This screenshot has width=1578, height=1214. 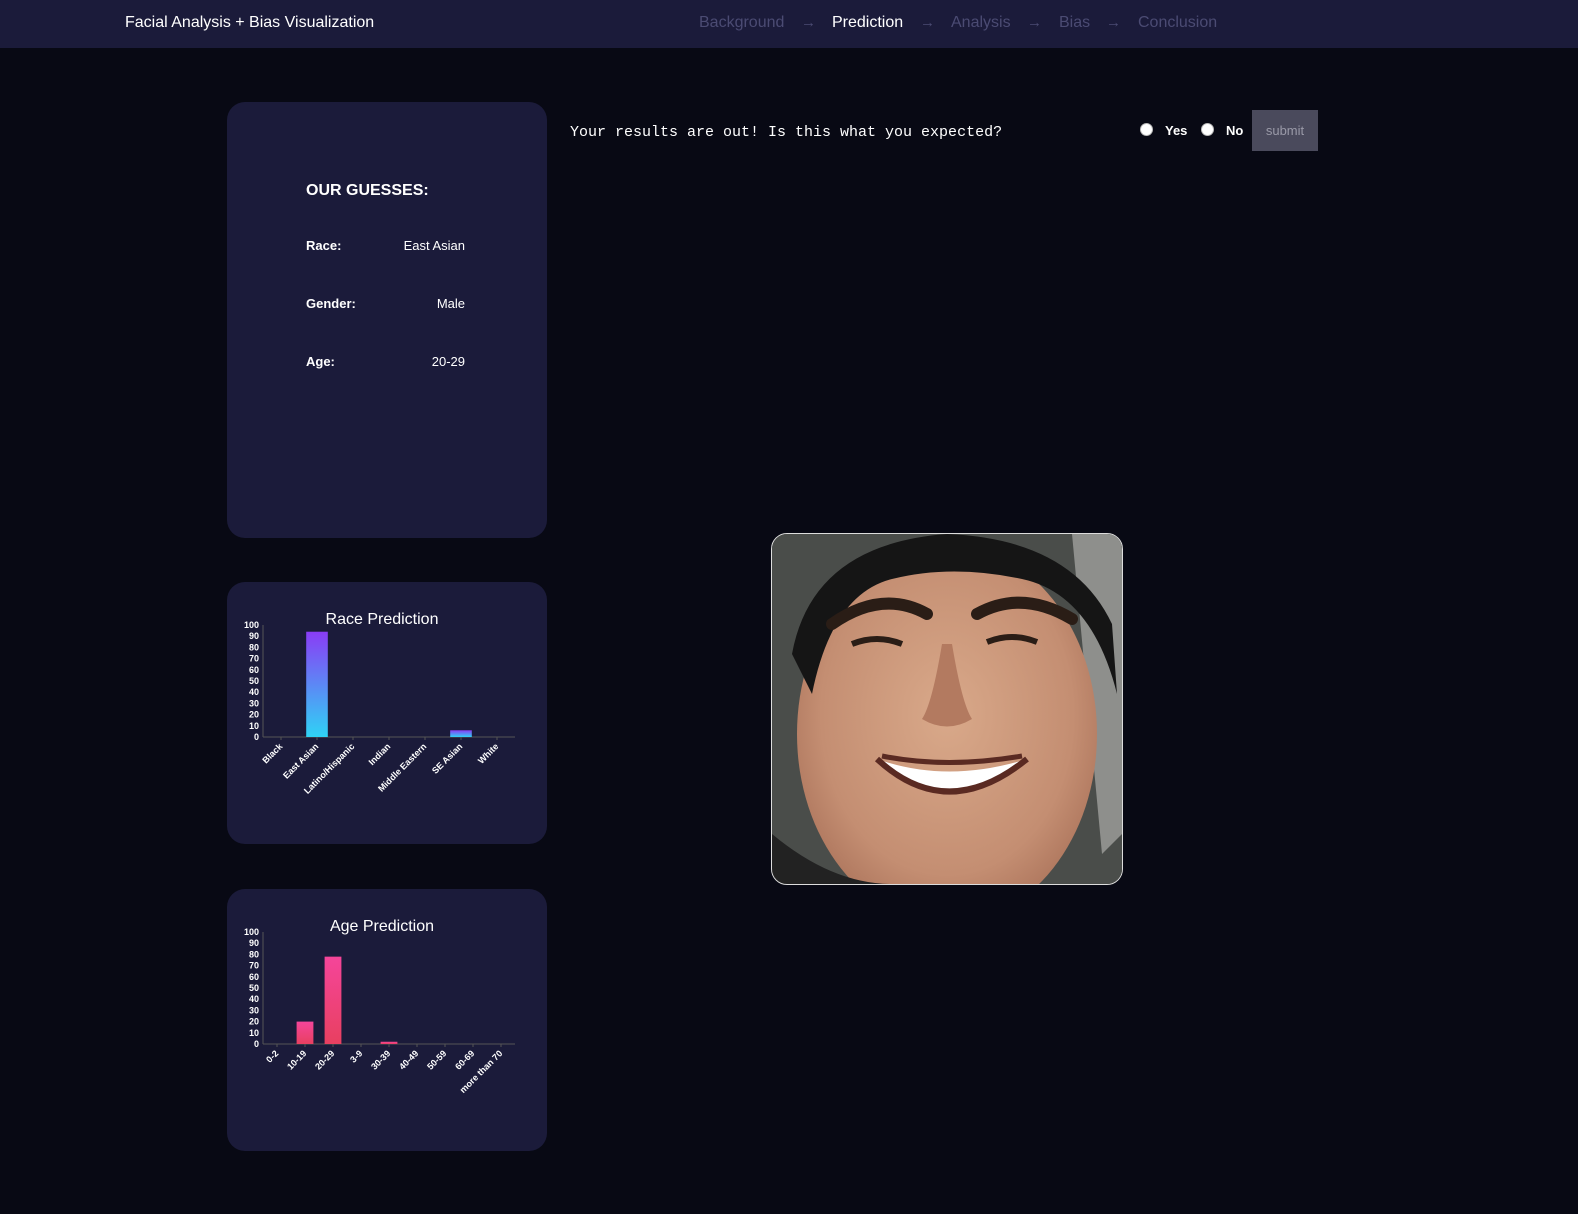 What do you see at coordinates (450, 303) in the screenshot?
I see `gender-value: Male` at bounding box center [450, 303].